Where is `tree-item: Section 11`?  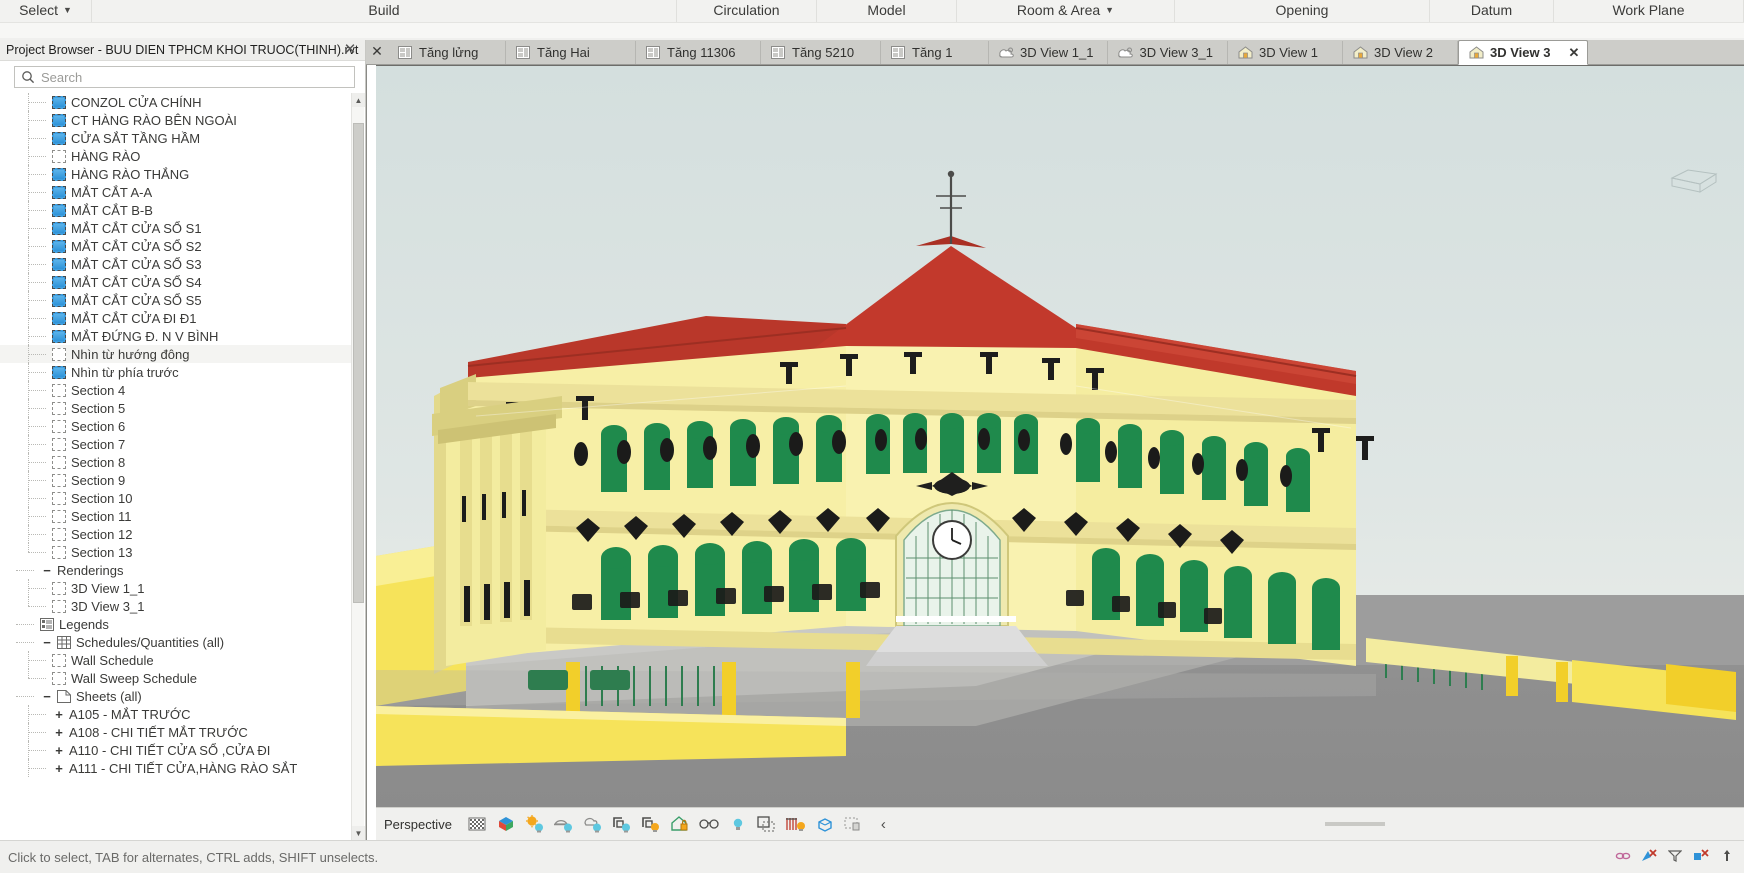
tree-item: Section 11 is located at coordinates (175, 516).